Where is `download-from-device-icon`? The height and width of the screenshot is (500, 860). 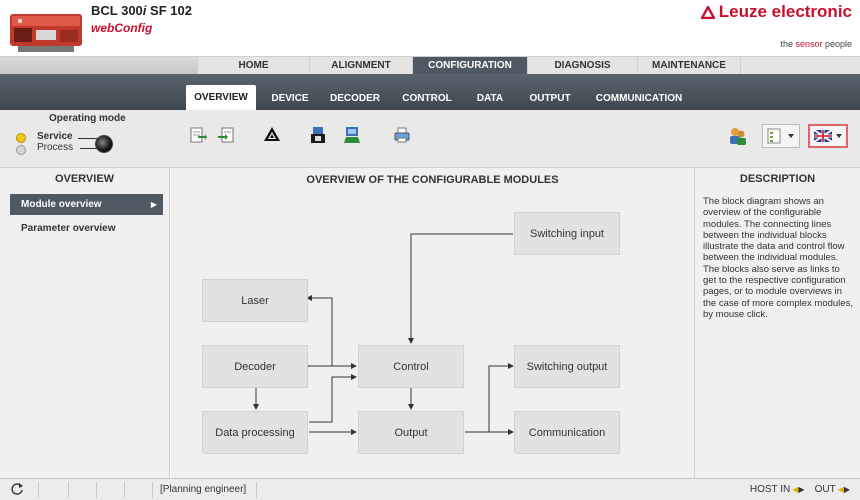
download-from-device-icon is located at coordinates (226, 135).